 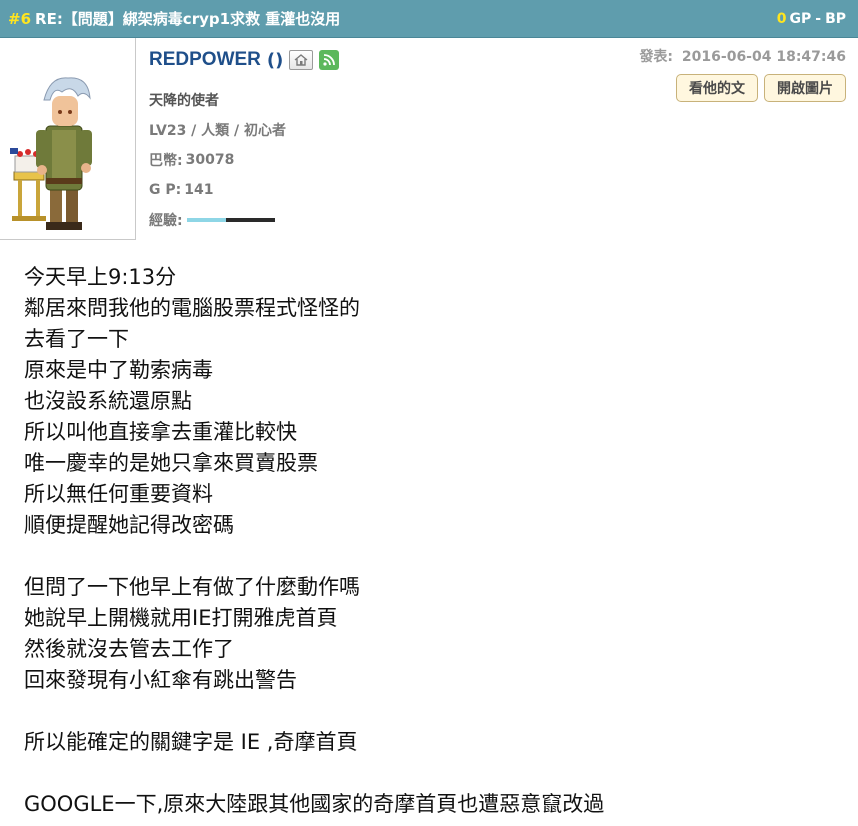 I want to click on post-title-text: RE:【問題】綁架病毒cryp1求救 重灌也沒用, so click(x=187, y=18).